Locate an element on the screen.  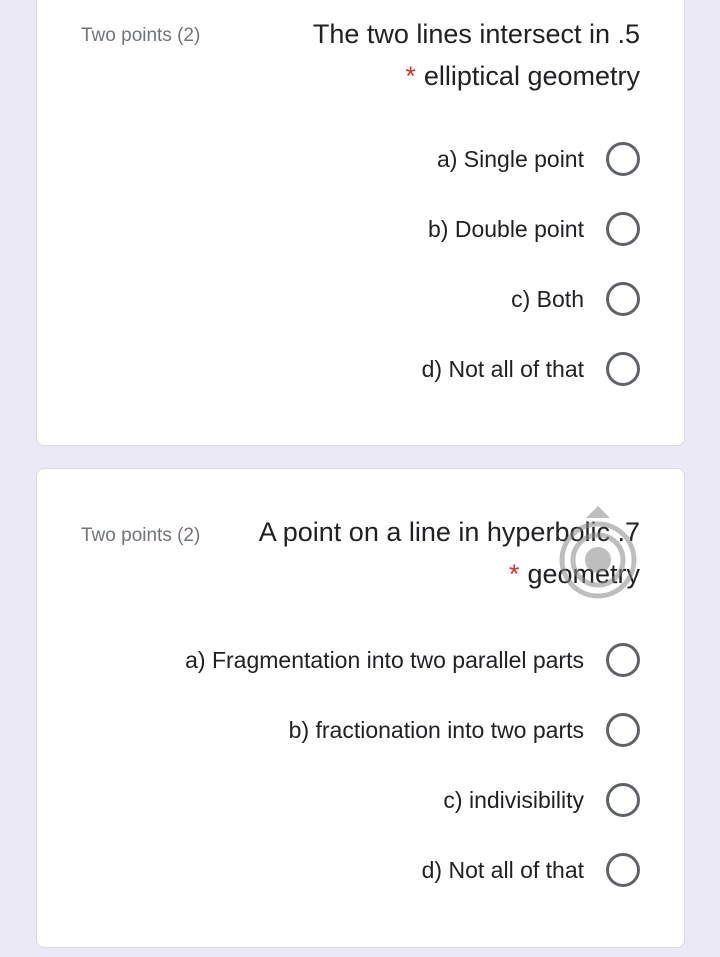
option-a: a) Single point is located at coordinates (538, 159).